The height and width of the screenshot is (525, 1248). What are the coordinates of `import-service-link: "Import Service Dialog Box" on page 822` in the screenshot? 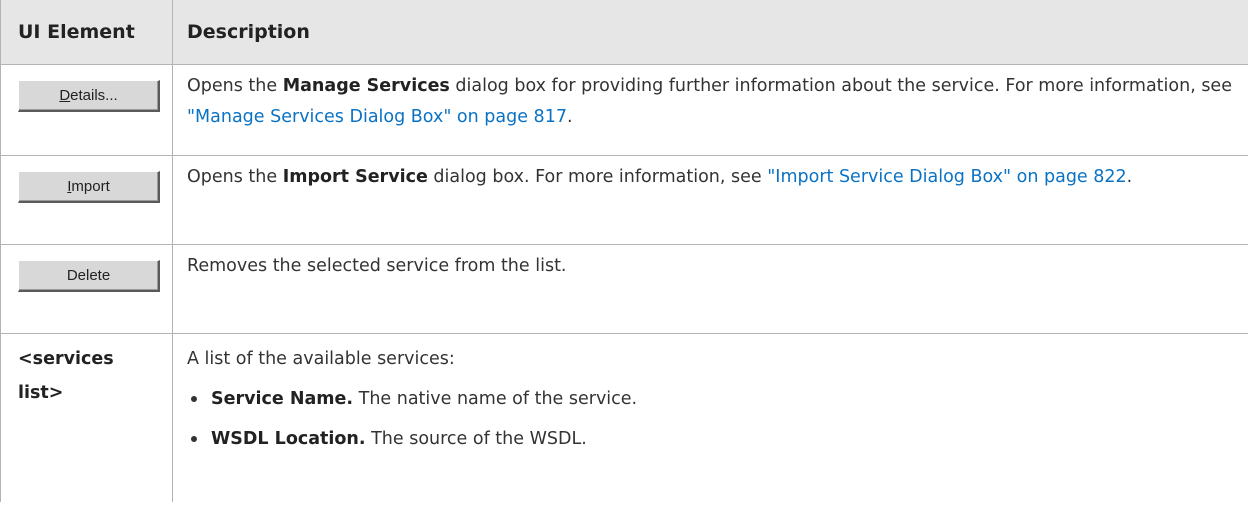 It's located at (946, 177).